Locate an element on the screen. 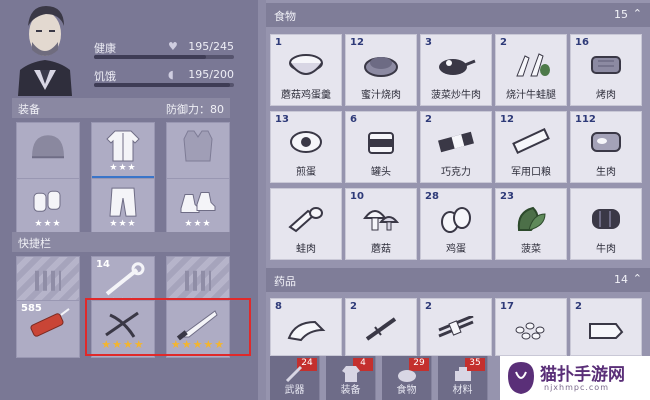  equip-slot-jacket: ★★★ is located at coordinates (123, 151).